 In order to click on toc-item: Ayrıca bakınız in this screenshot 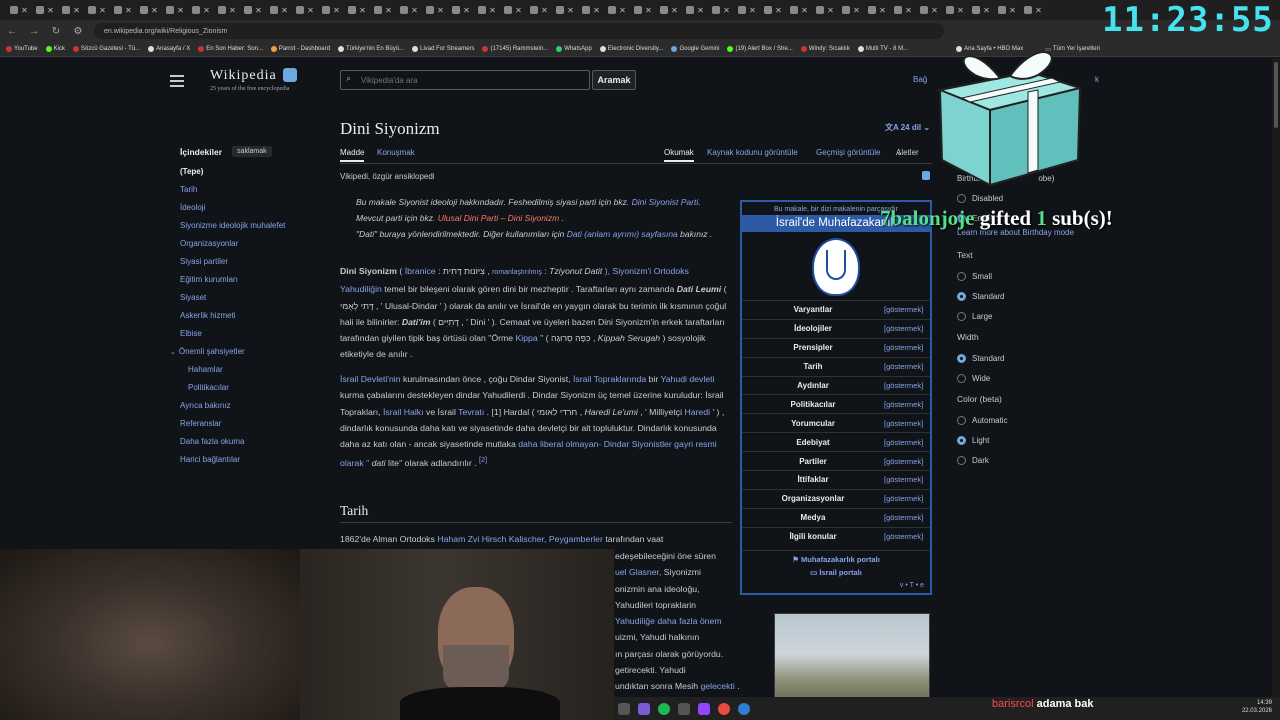, I will do `click(255, 406)`.